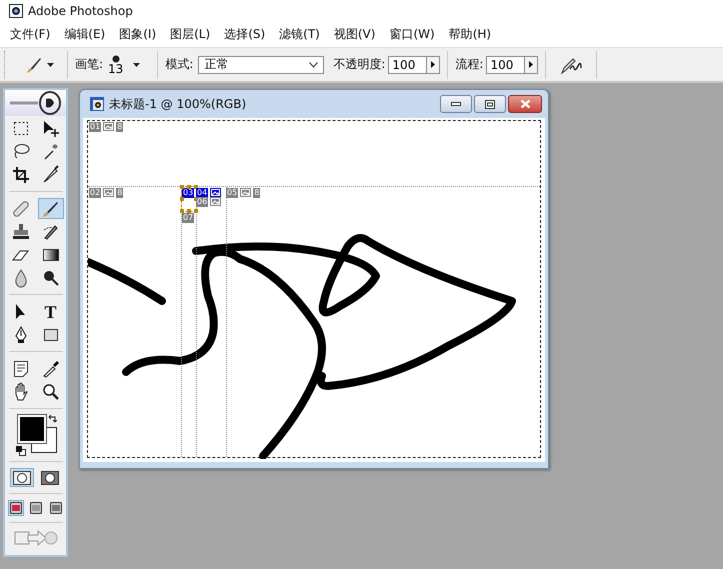 Image resolution: width=723 pixels, height=569 pixels. I want to click on menu-item: 视图(V), so click(355, 34).